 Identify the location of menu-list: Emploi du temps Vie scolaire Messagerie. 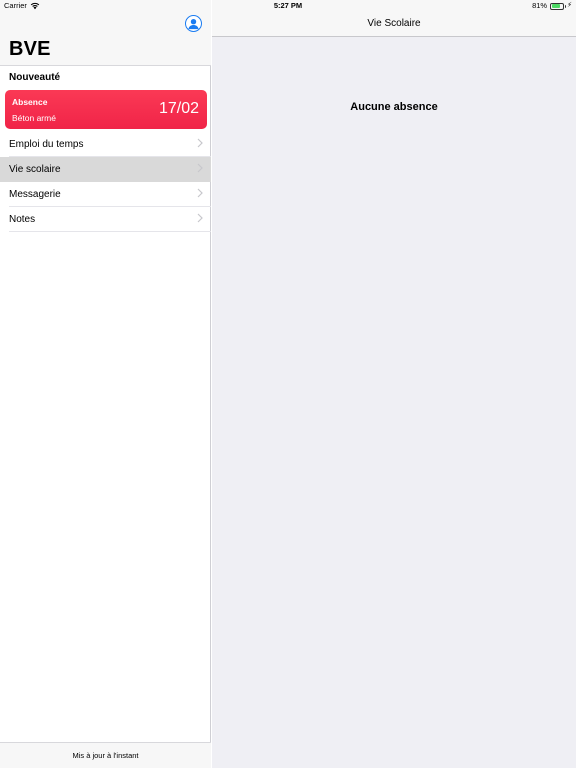
(105, 182).